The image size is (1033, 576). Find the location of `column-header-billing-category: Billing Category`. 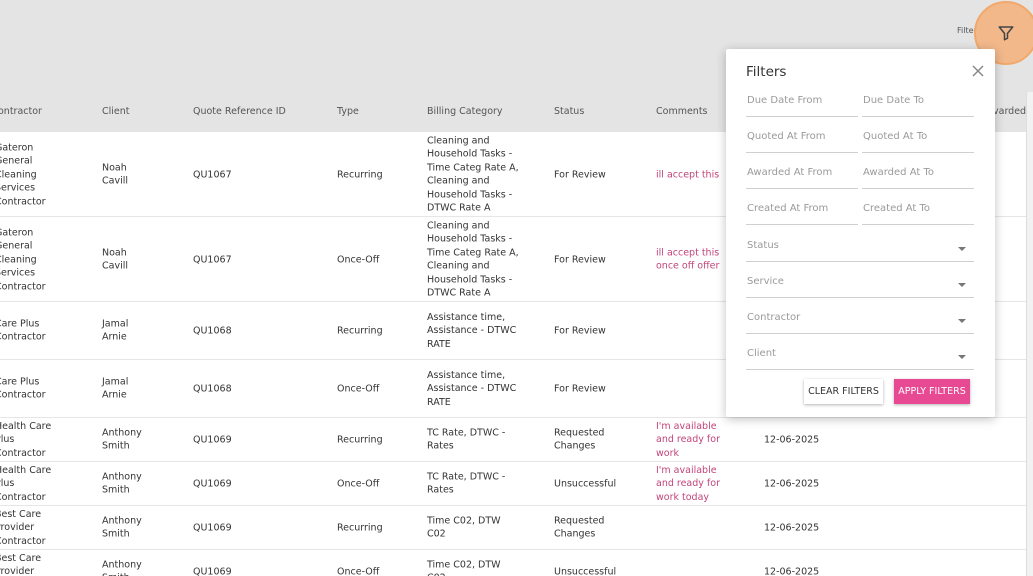

column-header-billing-category: Billing Category is located at coordinates (465, 111).